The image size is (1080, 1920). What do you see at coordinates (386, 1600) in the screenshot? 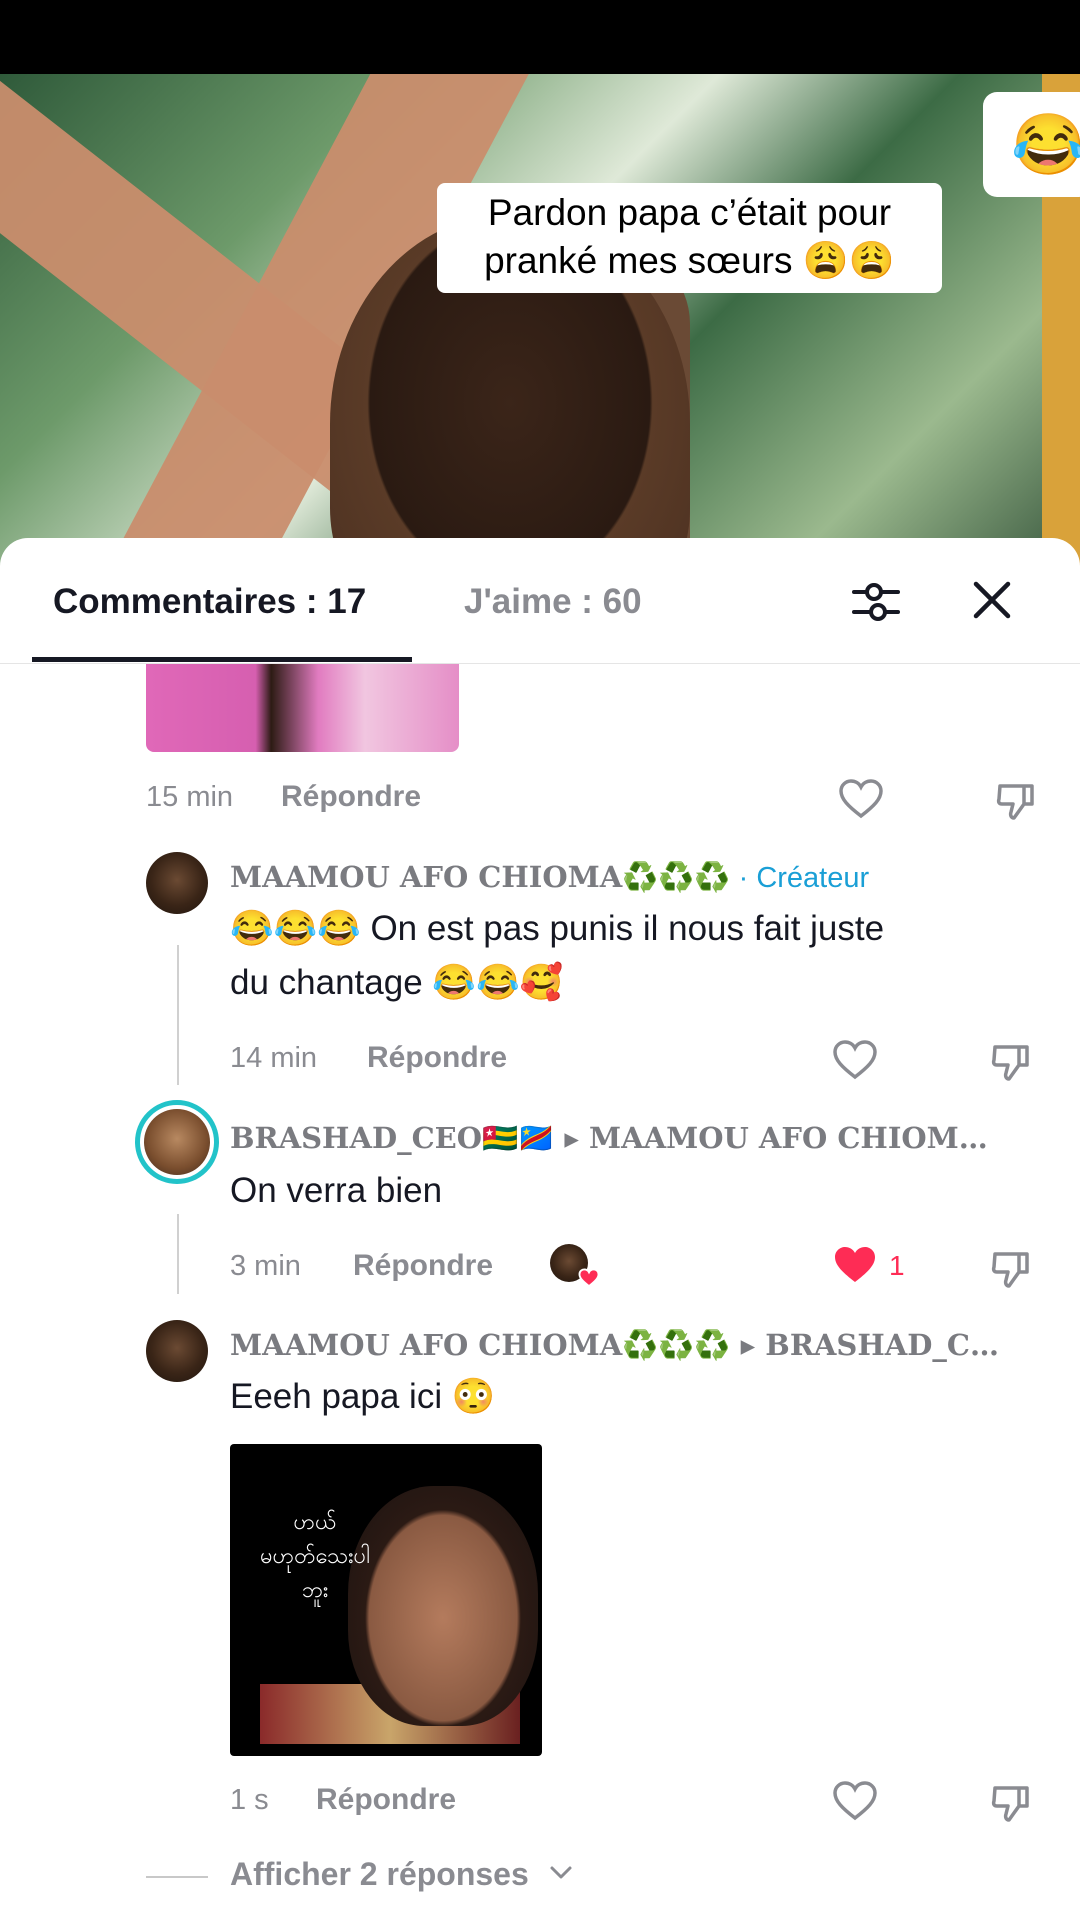
I see `comment-gif-thumbnail: ဟယ် မဟုတ်သေးပါ ဘူး` at bounding box center [386, 1600].